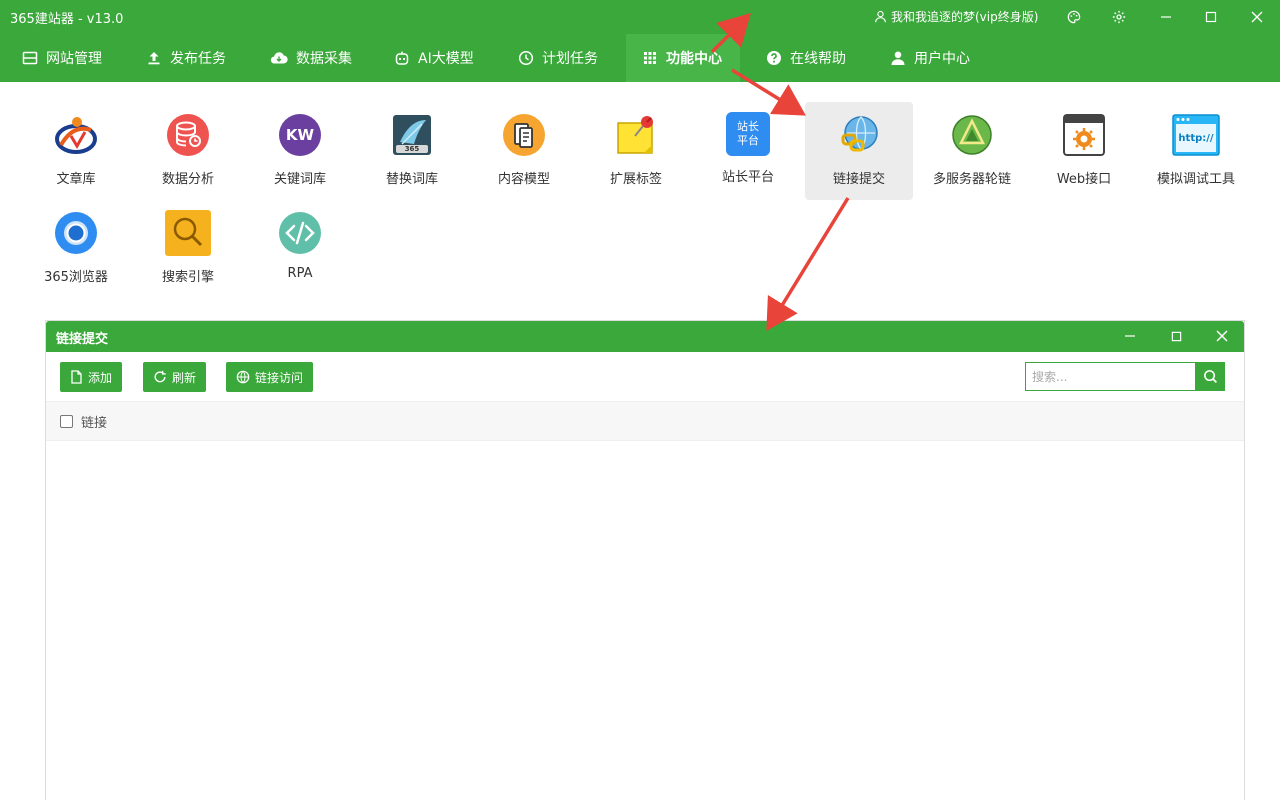 This screenshot has height=800, width=1280. Describe the element at coordinates (300, 233) in the screenshot. I see `code-icon` at that location.